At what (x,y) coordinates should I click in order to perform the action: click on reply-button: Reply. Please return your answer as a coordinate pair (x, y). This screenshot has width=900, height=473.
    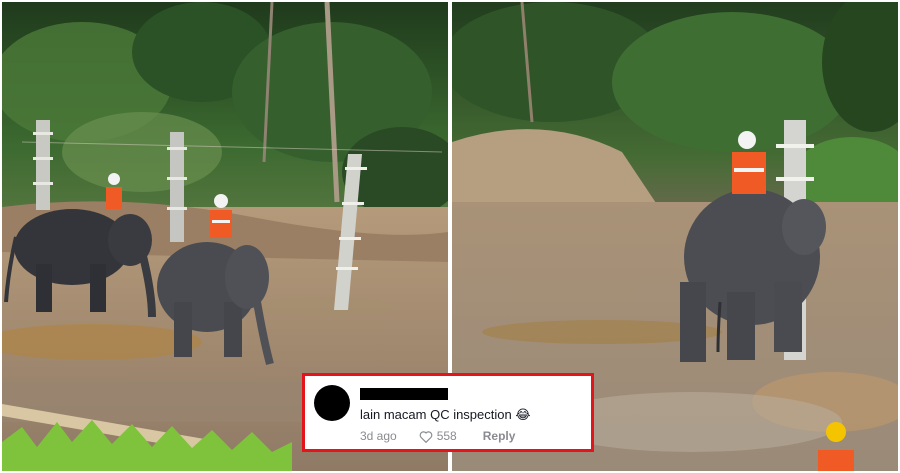
    Looking at the image, I should click on (499, 436).